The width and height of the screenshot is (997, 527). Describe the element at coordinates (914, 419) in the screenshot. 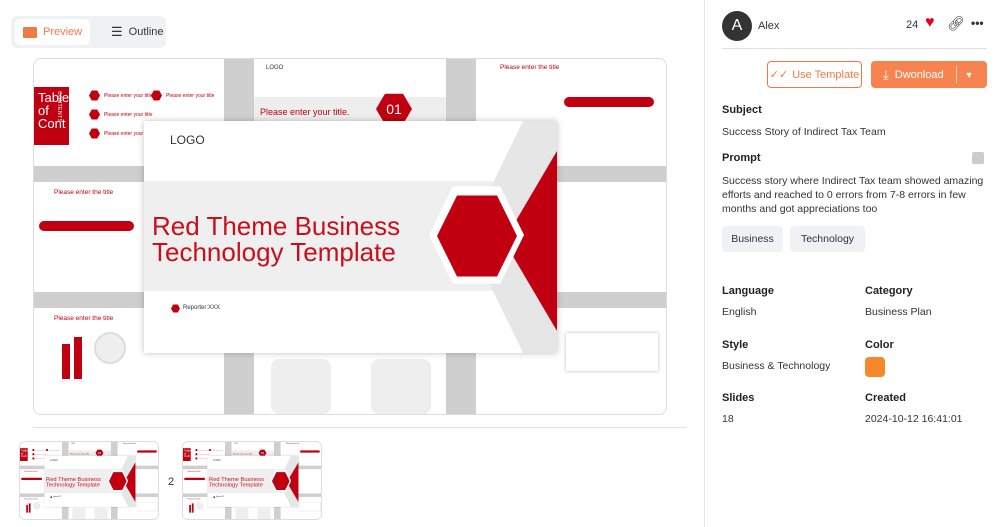

I see `created-value: 2024-10-12 16:41:01` at that location.